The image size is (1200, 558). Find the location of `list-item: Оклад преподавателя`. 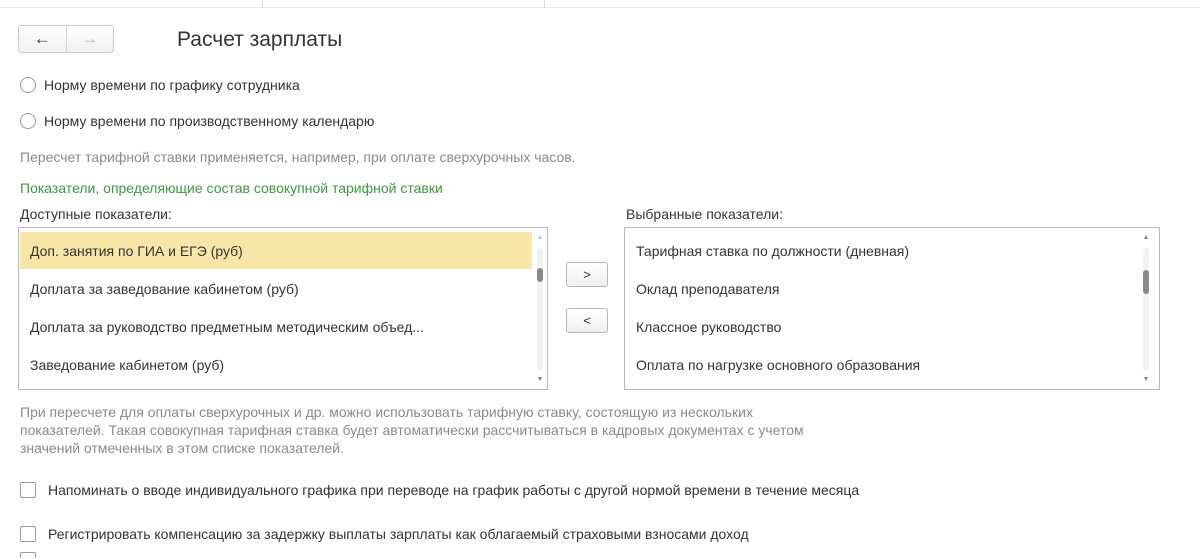

list-item: Оклад преподавателя is located at coordinates (881, 288).